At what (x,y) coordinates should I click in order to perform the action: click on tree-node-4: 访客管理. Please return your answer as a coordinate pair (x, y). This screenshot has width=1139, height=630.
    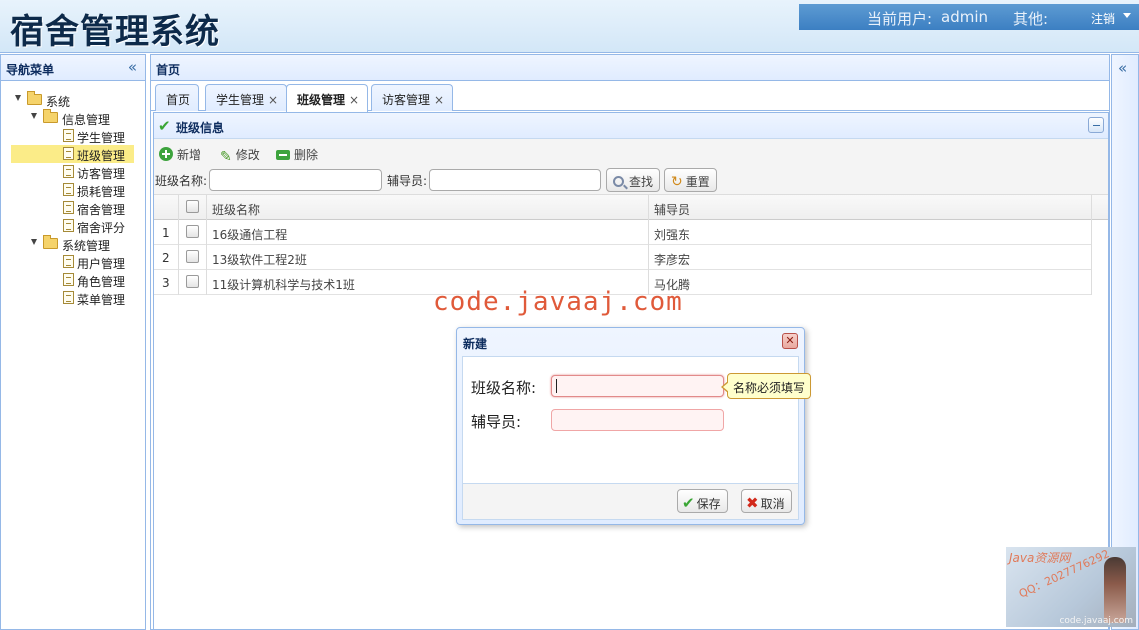
    Looking at the image, I should click on (72, 172).